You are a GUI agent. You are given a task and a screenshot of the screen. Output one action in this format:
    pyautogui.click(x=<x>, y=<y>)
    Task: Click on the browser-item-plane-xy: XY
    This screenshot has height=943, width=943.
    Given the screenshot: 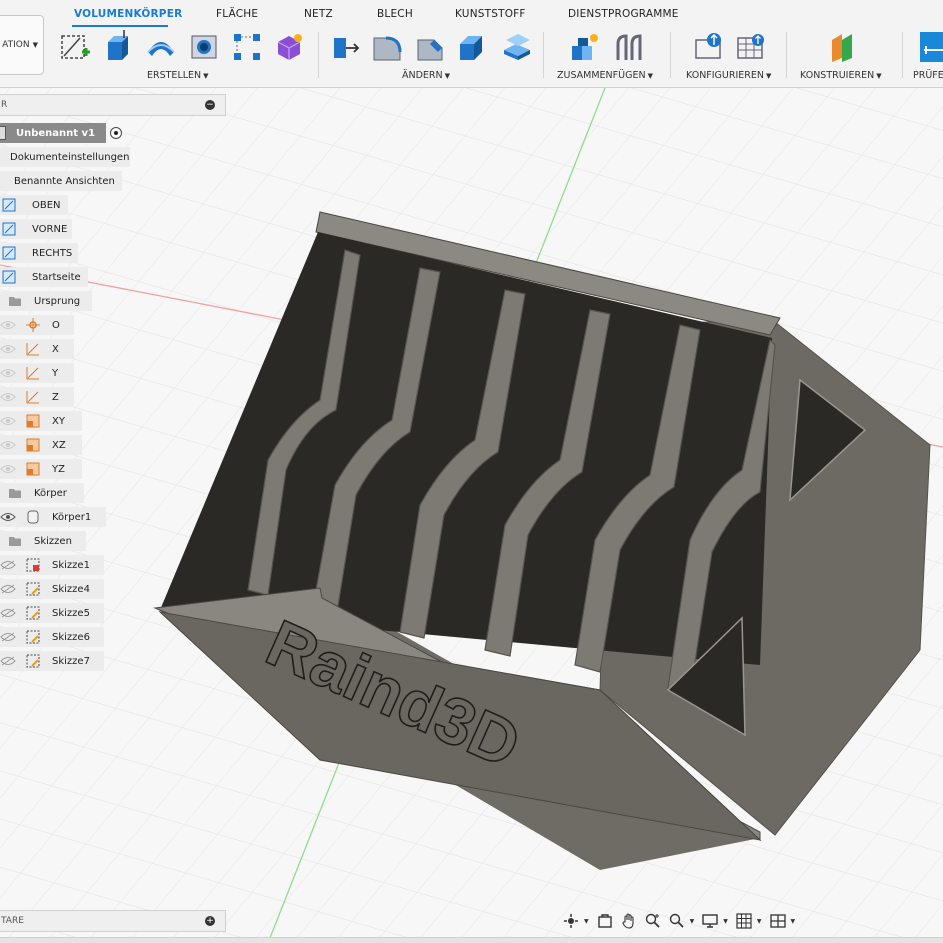 What is the action you would take?
    pyautogui.click(x=41, y=421)
    